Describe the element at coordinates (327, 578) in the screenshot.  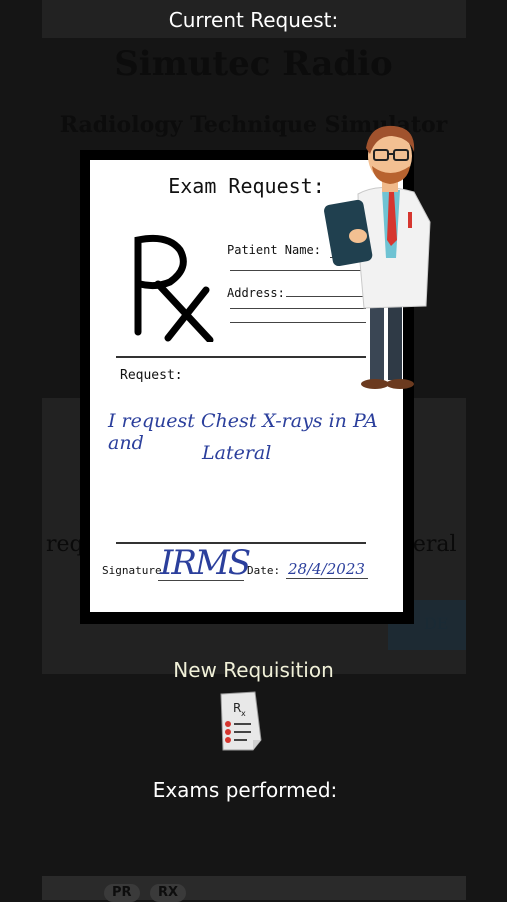
I see `date-line` at that location.